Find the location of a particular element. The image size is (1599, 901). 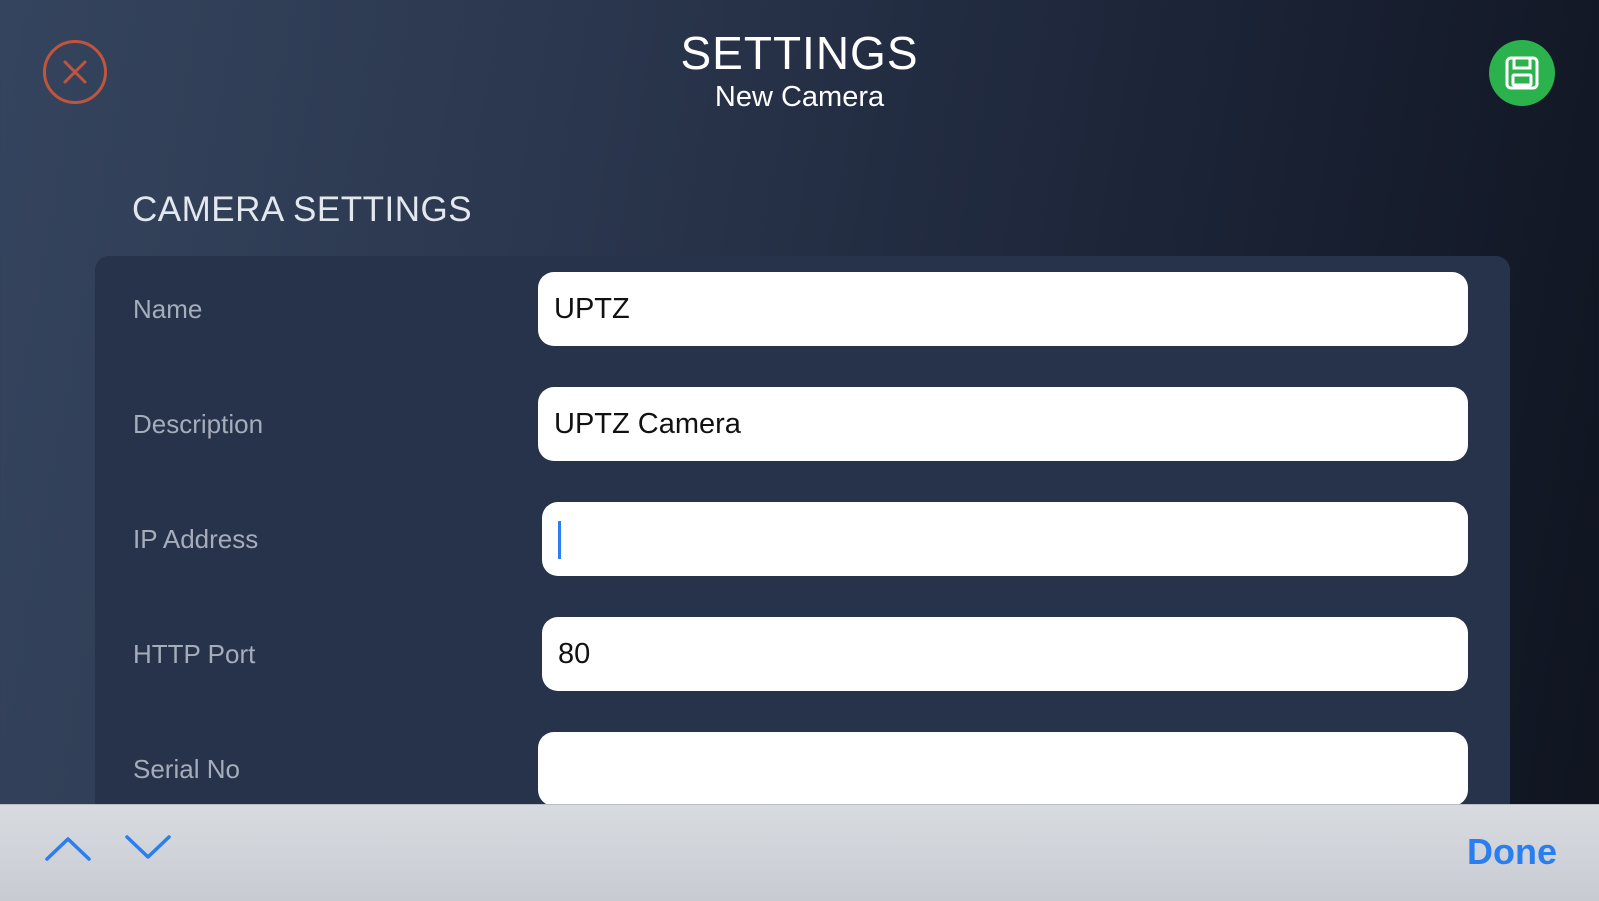

done-button: Done is located at coordinates (1512, 852).